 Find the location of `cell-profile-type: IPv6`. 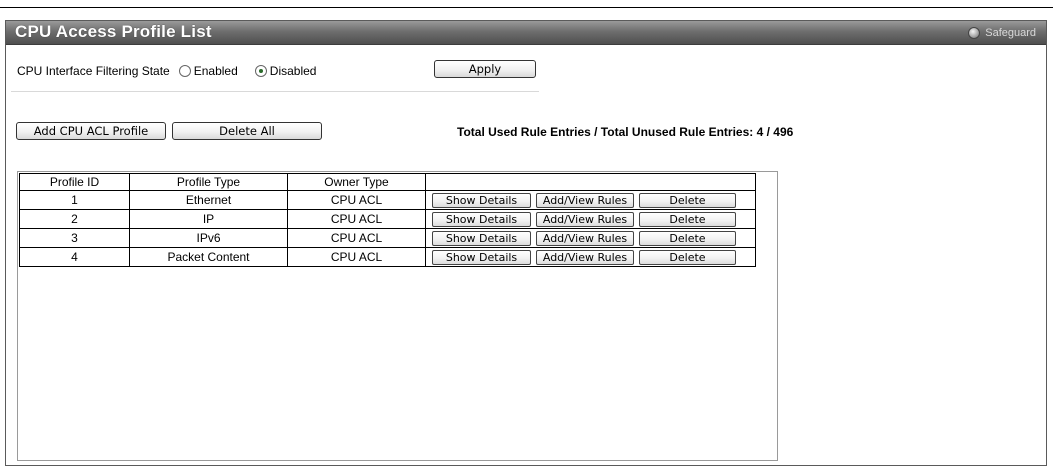

cell-profile-type: IPv6 is located at coordinates (208, 238).